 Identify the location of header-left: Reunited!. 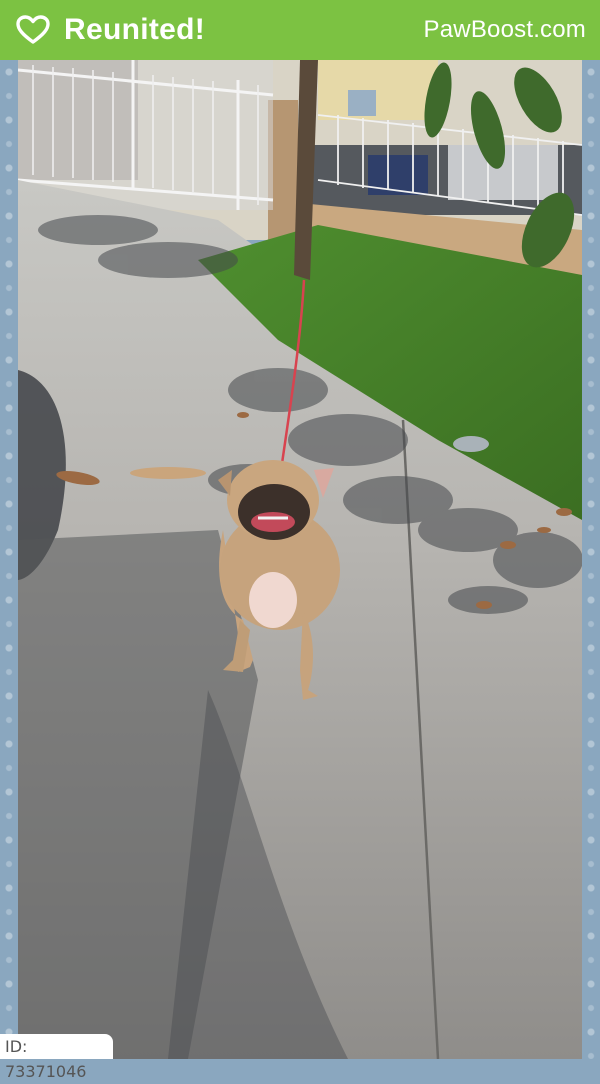
(110, 30).